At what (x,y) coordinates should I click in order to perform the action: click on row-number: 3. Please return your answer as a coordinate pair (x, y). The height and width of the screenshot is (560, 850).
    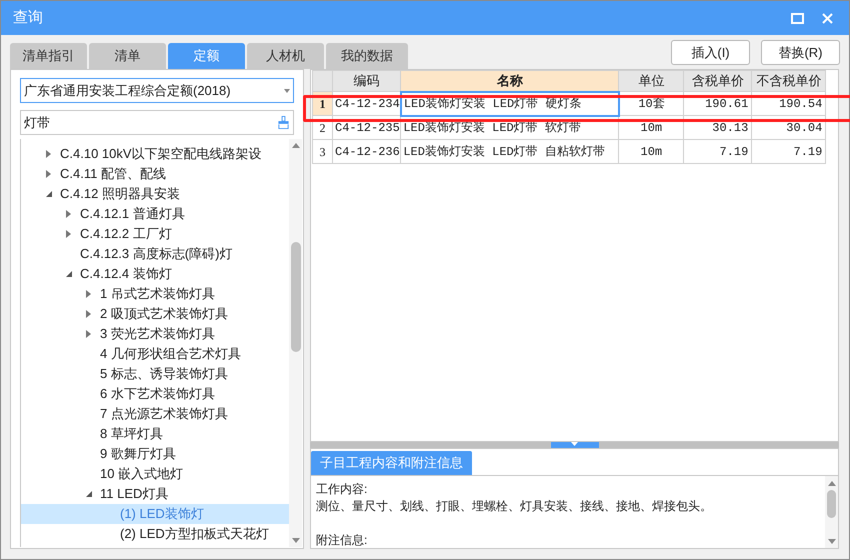
    Looking at the image, I should click on (322, 152).